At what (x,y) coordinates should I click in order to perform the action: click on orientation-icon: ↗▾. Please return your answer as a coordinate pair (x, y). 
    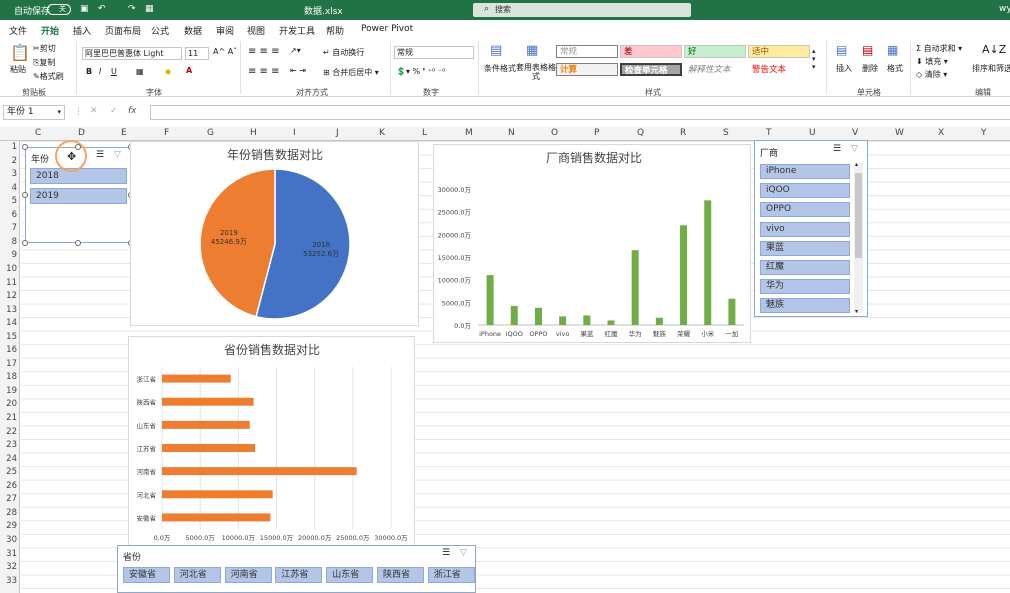
    Looking at the image, I should click on (295, 50).